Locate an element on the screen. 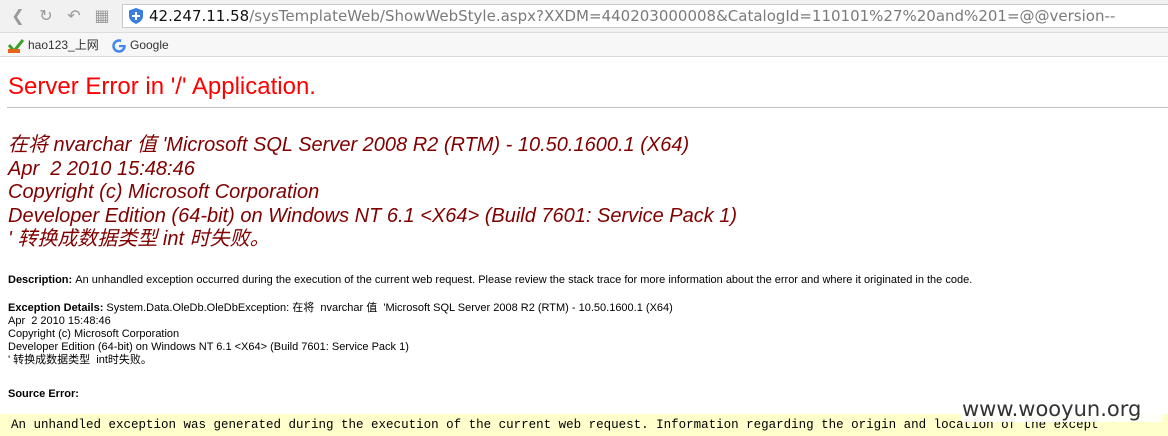  watermark: www.wooyun.org is located at coordinates (1062, 409).